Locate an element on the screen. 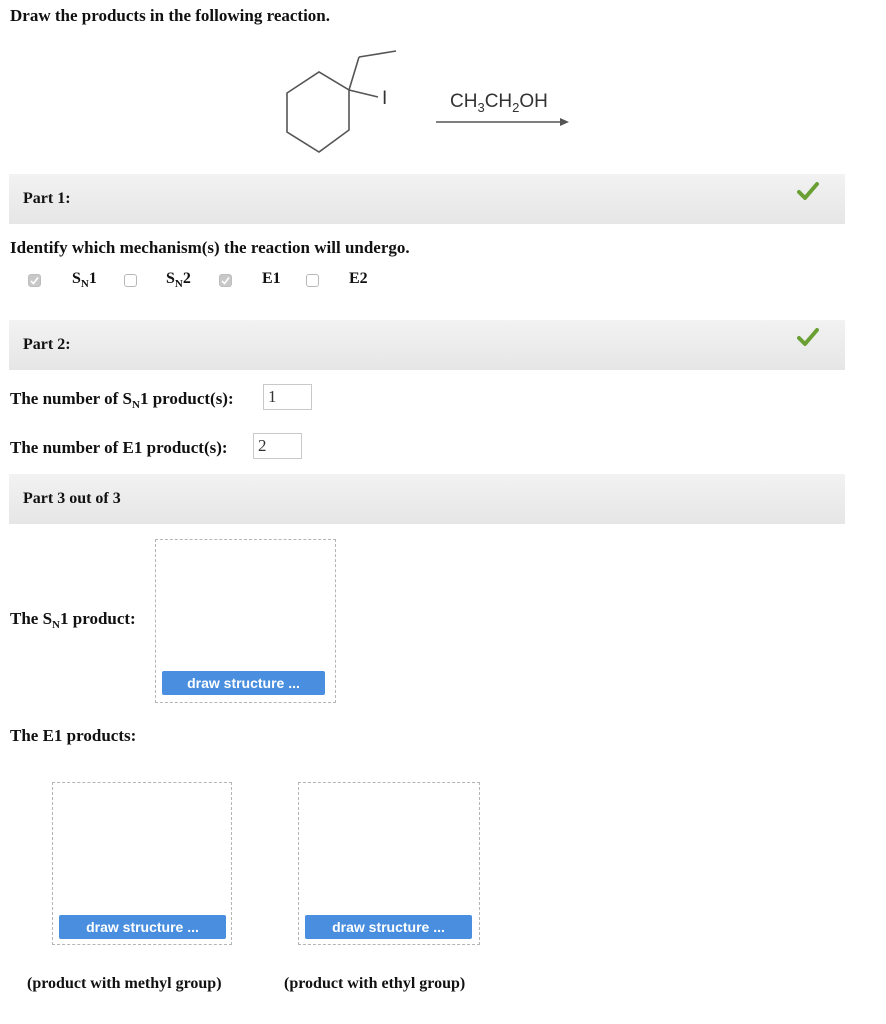 The height and width of the screenshot is (1024, 886). reaction-arrowhead is located at coordinates (564, 122).